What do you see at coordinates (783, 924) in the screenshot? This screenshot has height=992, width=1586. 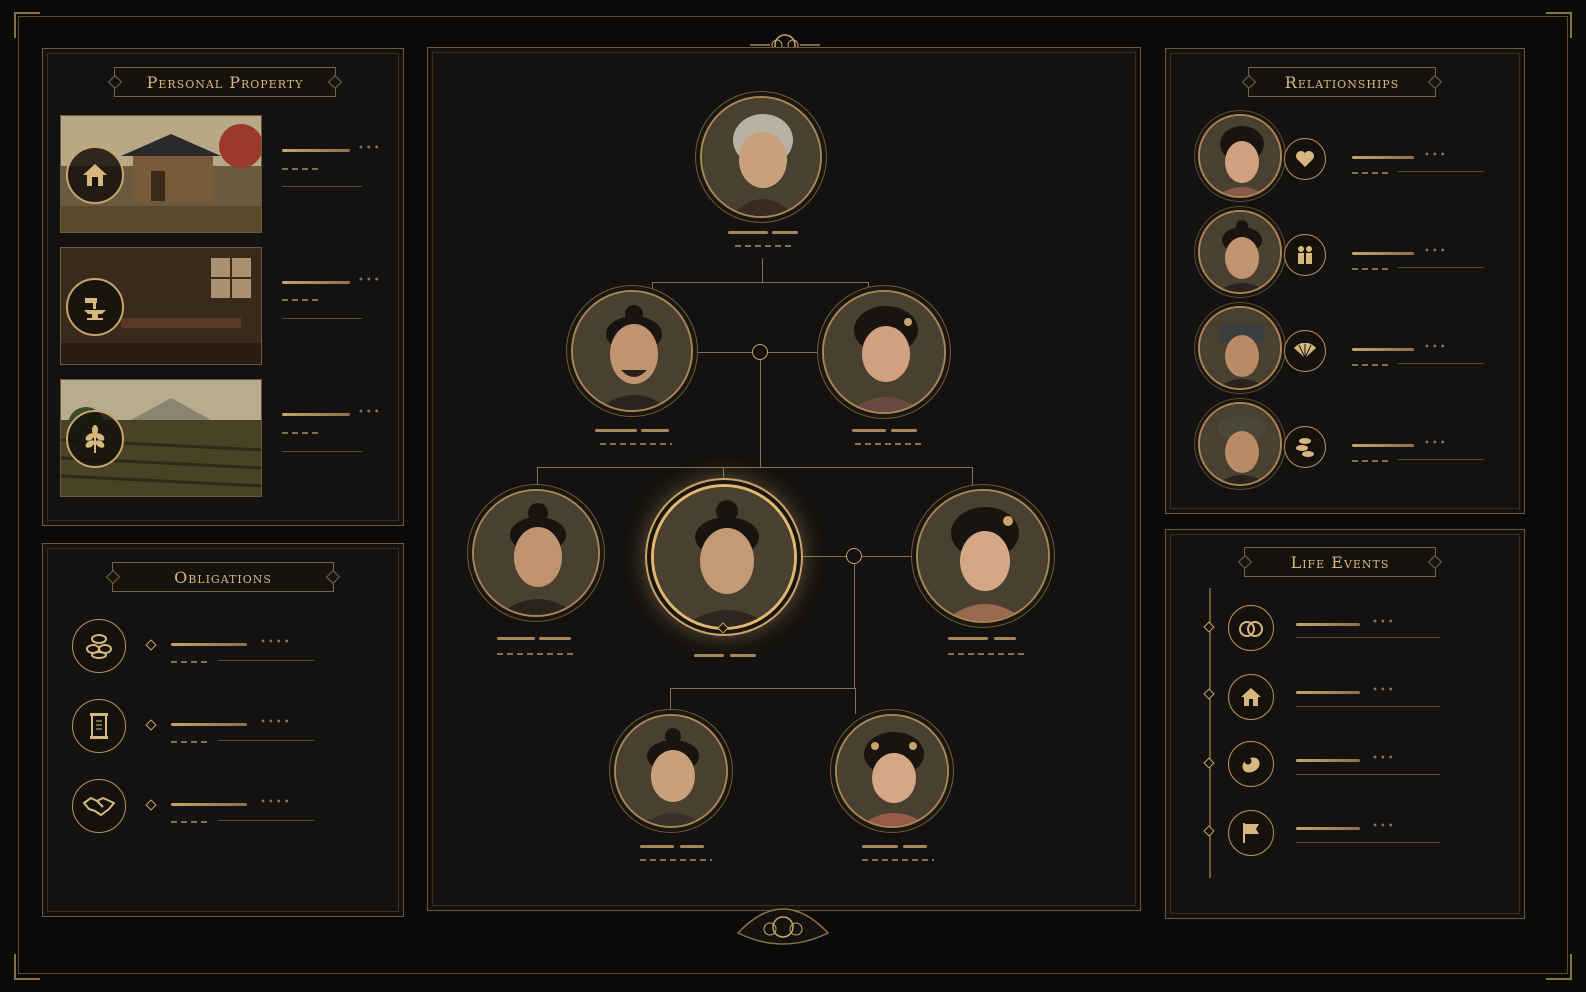 I see `bottom-cloud-ornament` at bounding box center [783, 924].